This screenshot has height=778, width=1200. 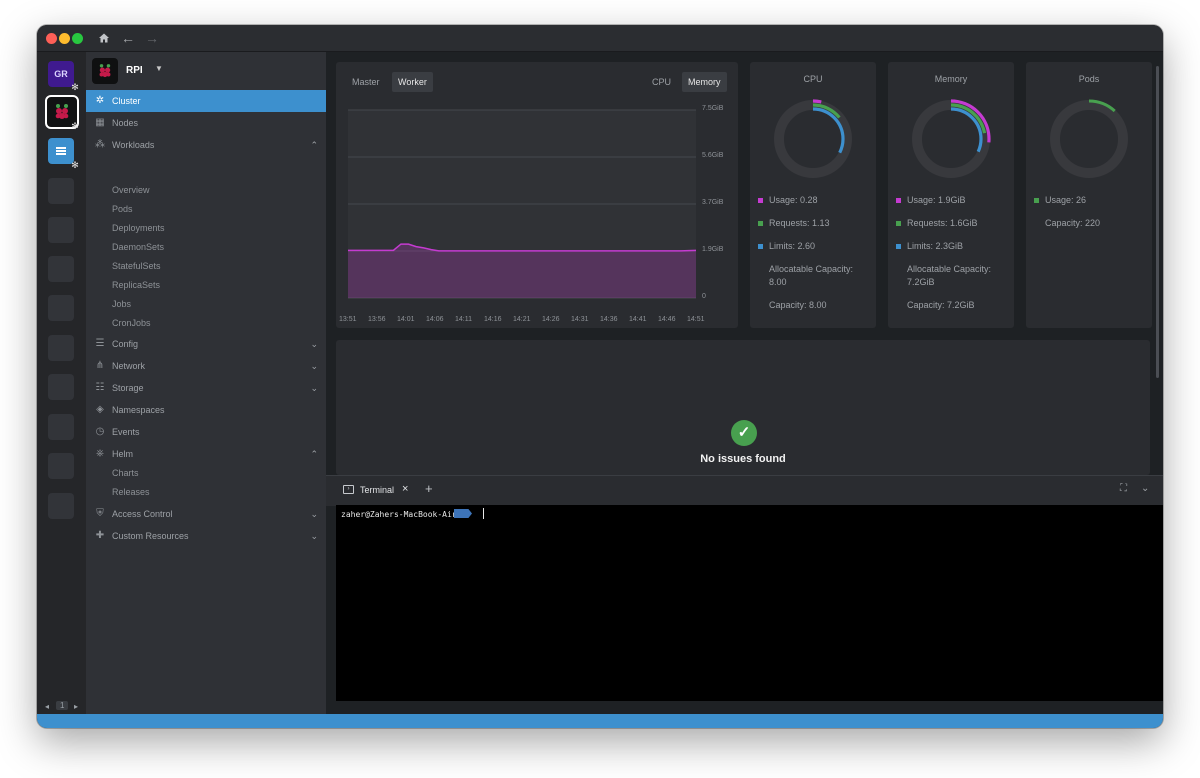 What do you see at coordinates (463, 319) in the screenshot?
I see `x-tick-label: 14:11` at bounding box center [463, 319].